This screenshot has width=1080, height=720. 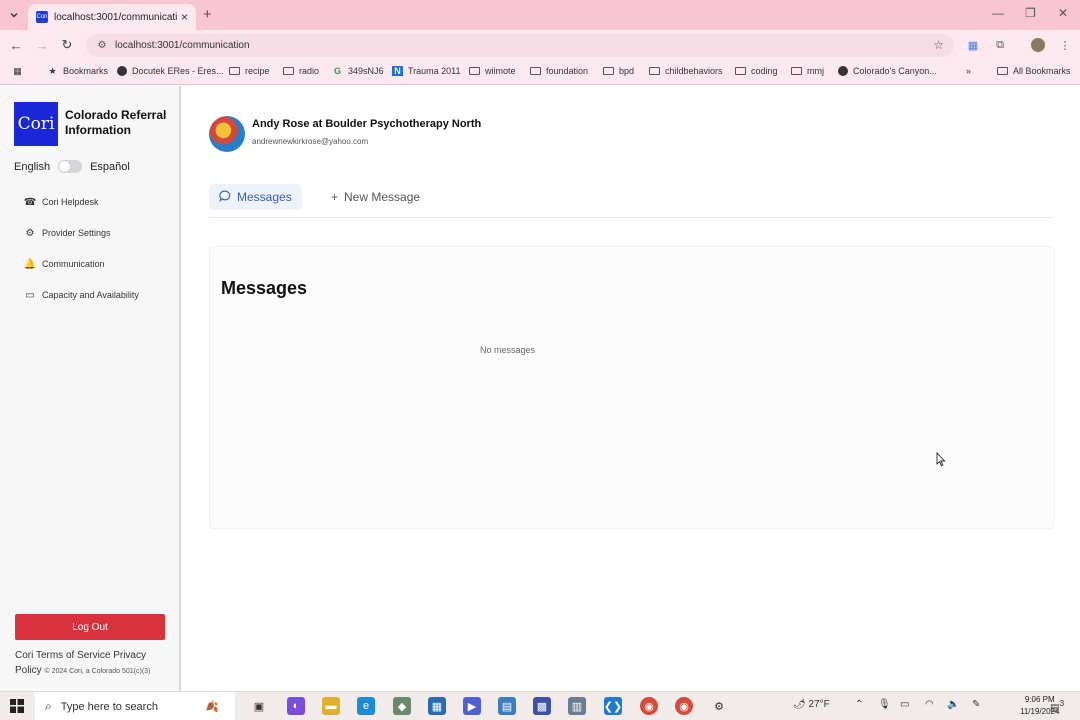 I want to click on n-icon: N, so click(x=397, y=71).